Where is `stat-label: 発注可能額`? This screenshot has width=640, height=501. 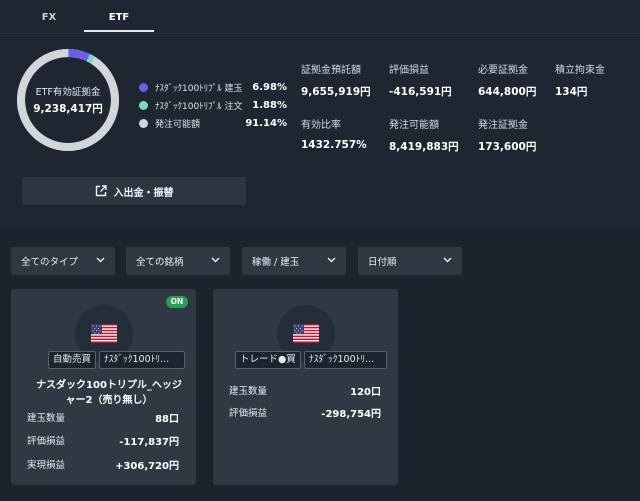
stat-label: 発注可能額 is located at coordinates (414, 125).